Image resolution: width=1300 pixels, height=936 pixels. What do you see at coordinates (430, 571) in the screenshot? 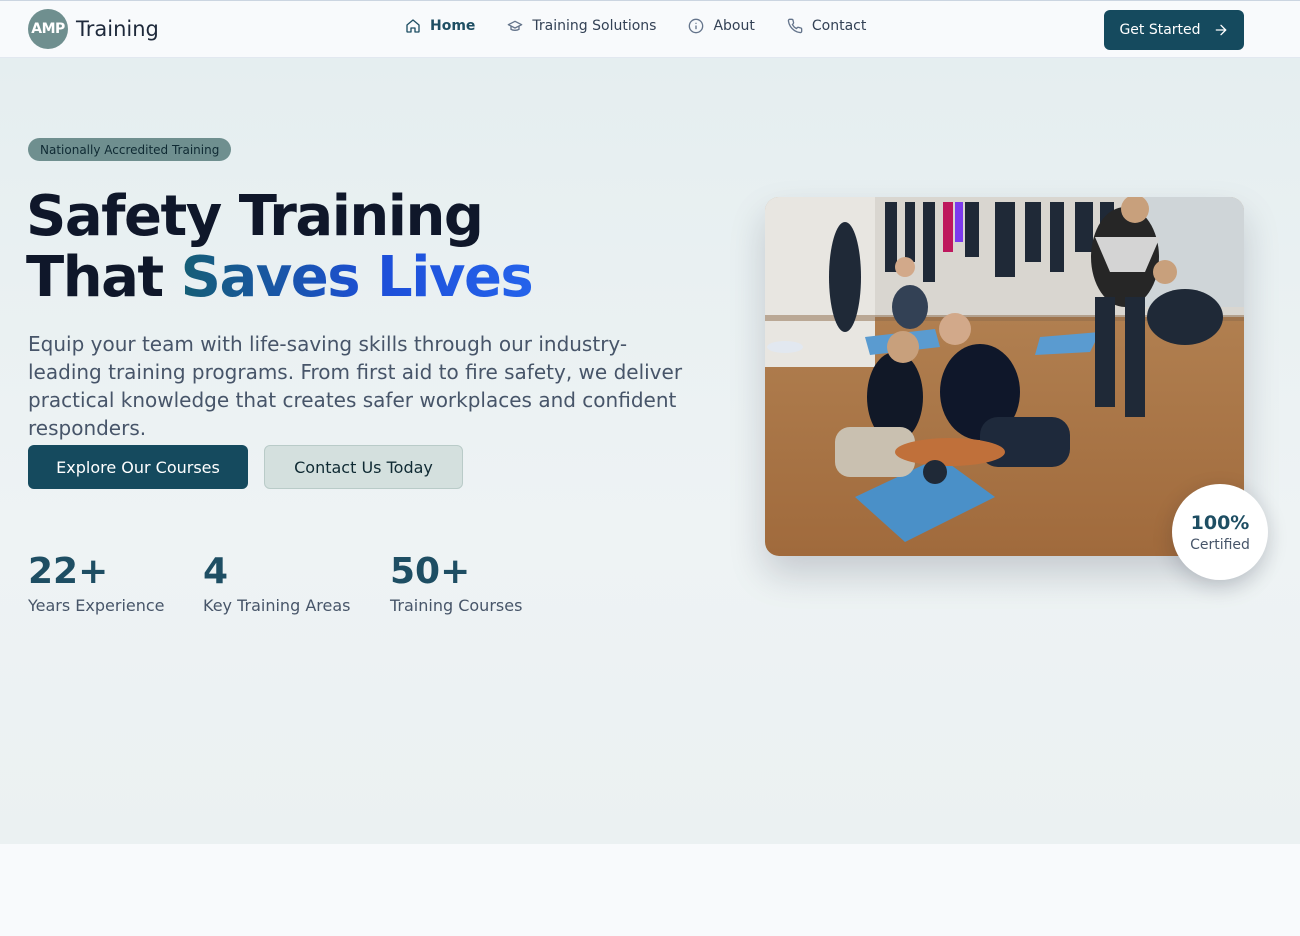
I see `stat-value: 50+` at bounding box center [430, 571].